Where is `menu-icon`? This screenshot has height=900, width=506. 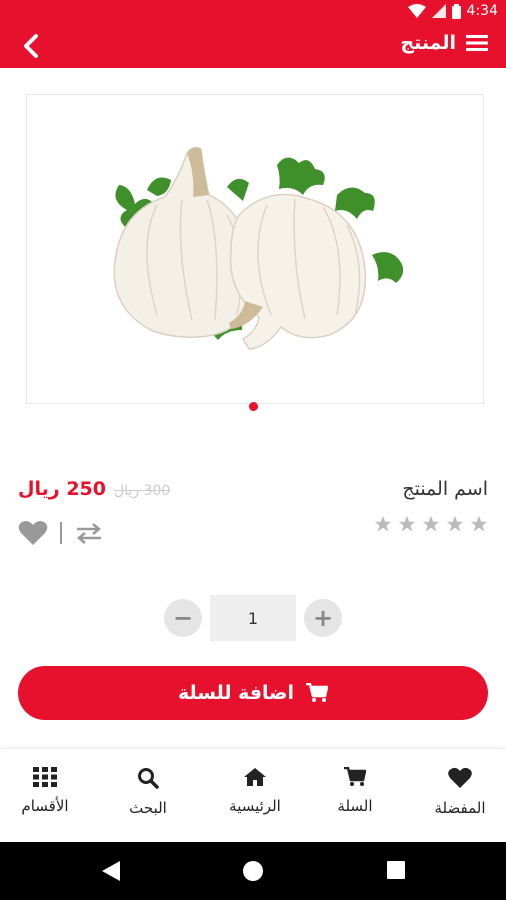 menu-icon is located at coordinates (477, 43).